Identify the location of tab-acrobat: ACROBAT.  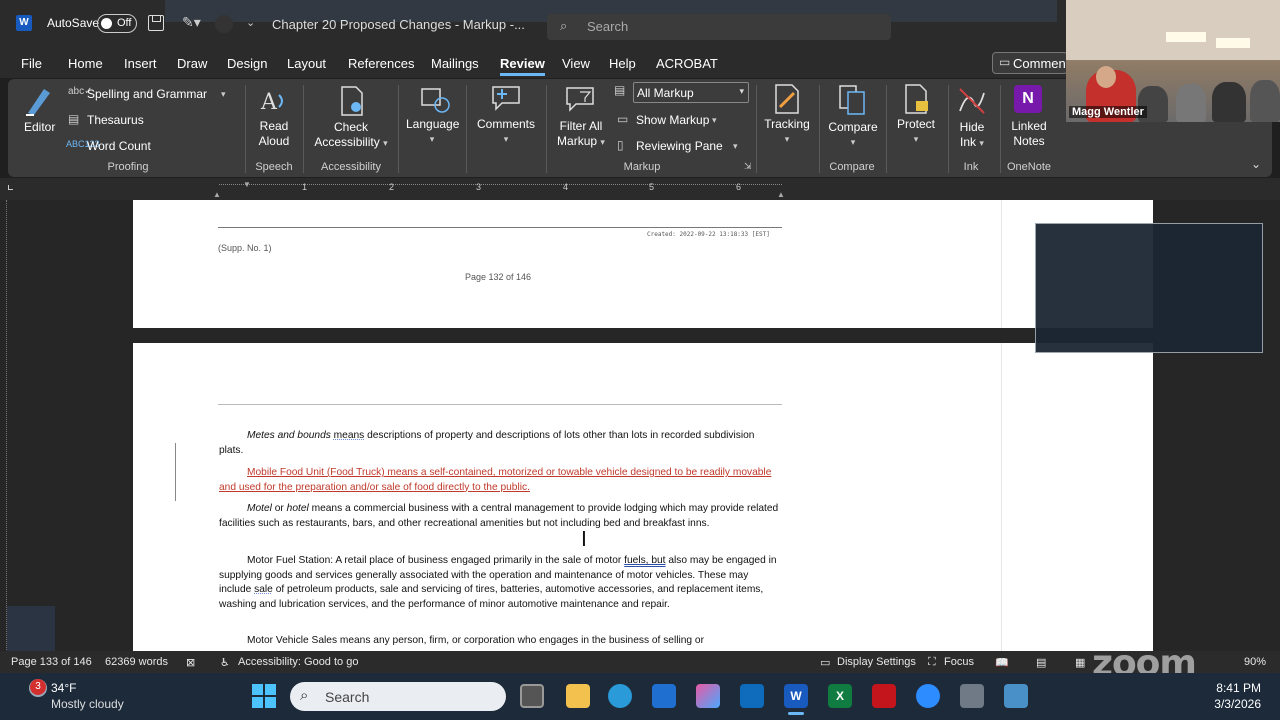
(687, 63).